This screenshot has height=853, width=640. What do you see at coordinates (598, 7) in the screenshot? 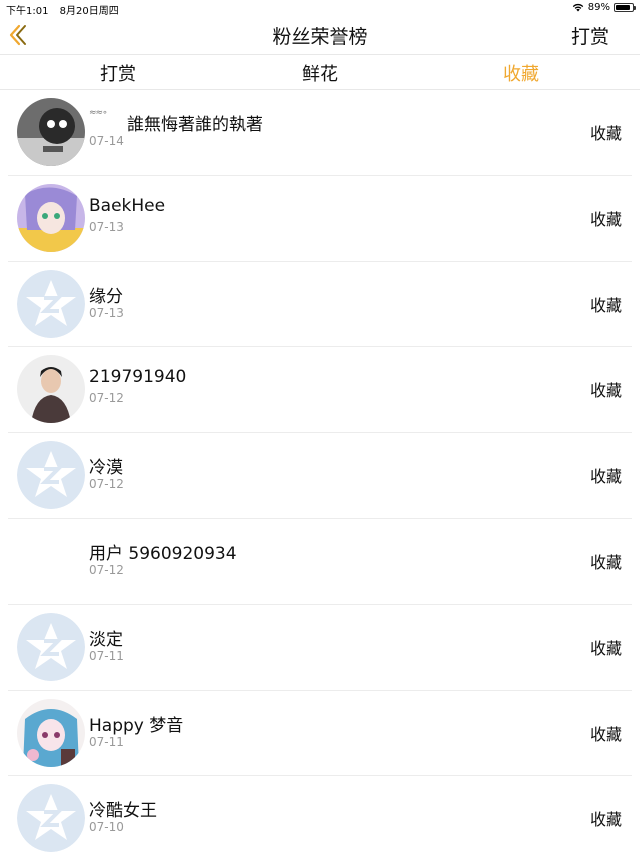
I see `battery-percent: 89%` at bounding box center [598, 7].